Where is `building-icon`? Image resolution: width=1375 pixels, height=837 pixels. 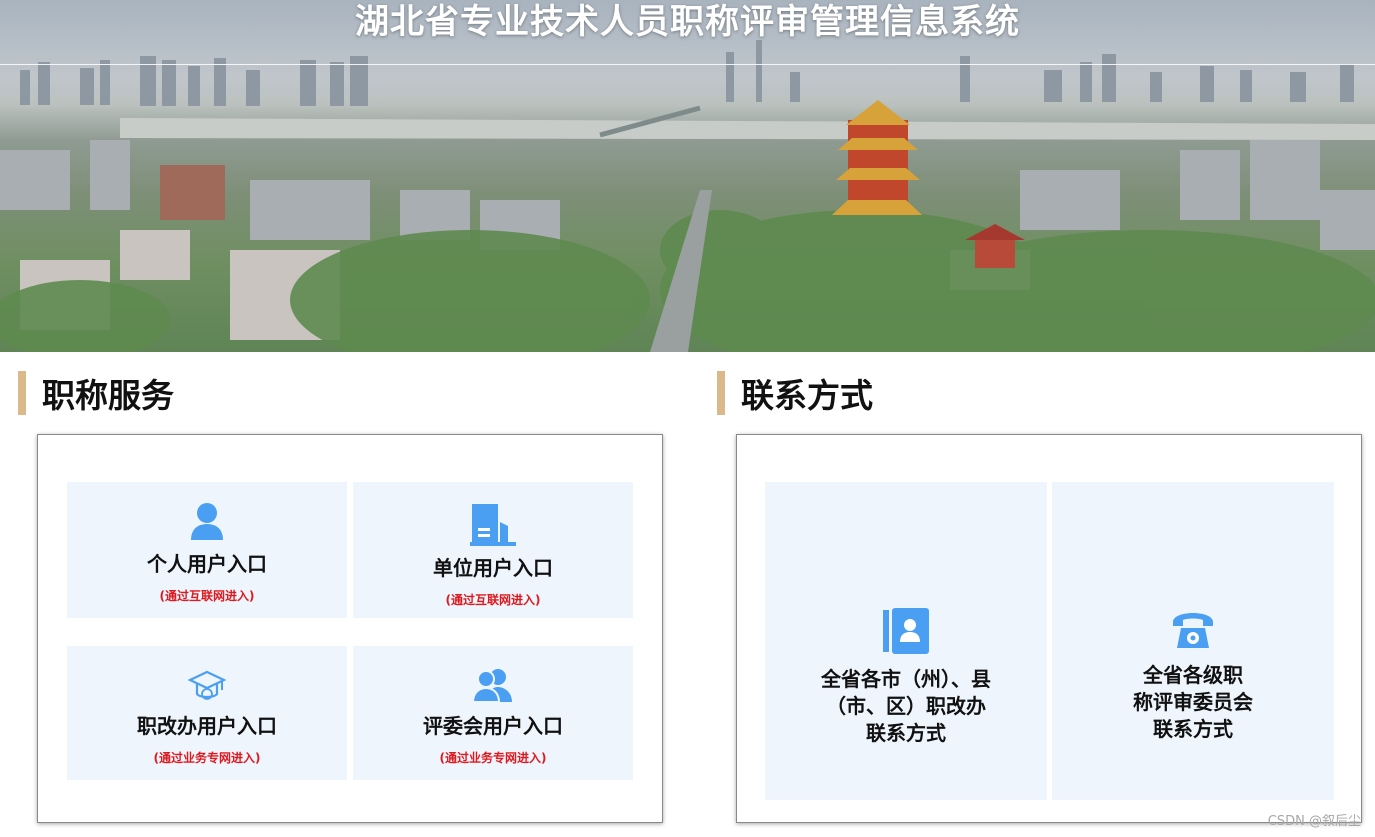
building-icon is located at coordinates (493, 524).